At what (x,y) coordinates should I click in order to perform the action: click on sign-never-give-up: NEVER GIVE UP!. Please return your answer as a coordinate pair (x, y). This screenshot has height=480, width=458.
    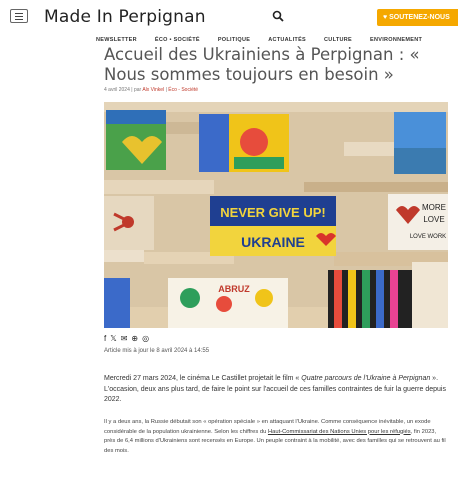
    Looking at the image, I should click on (272, 212).